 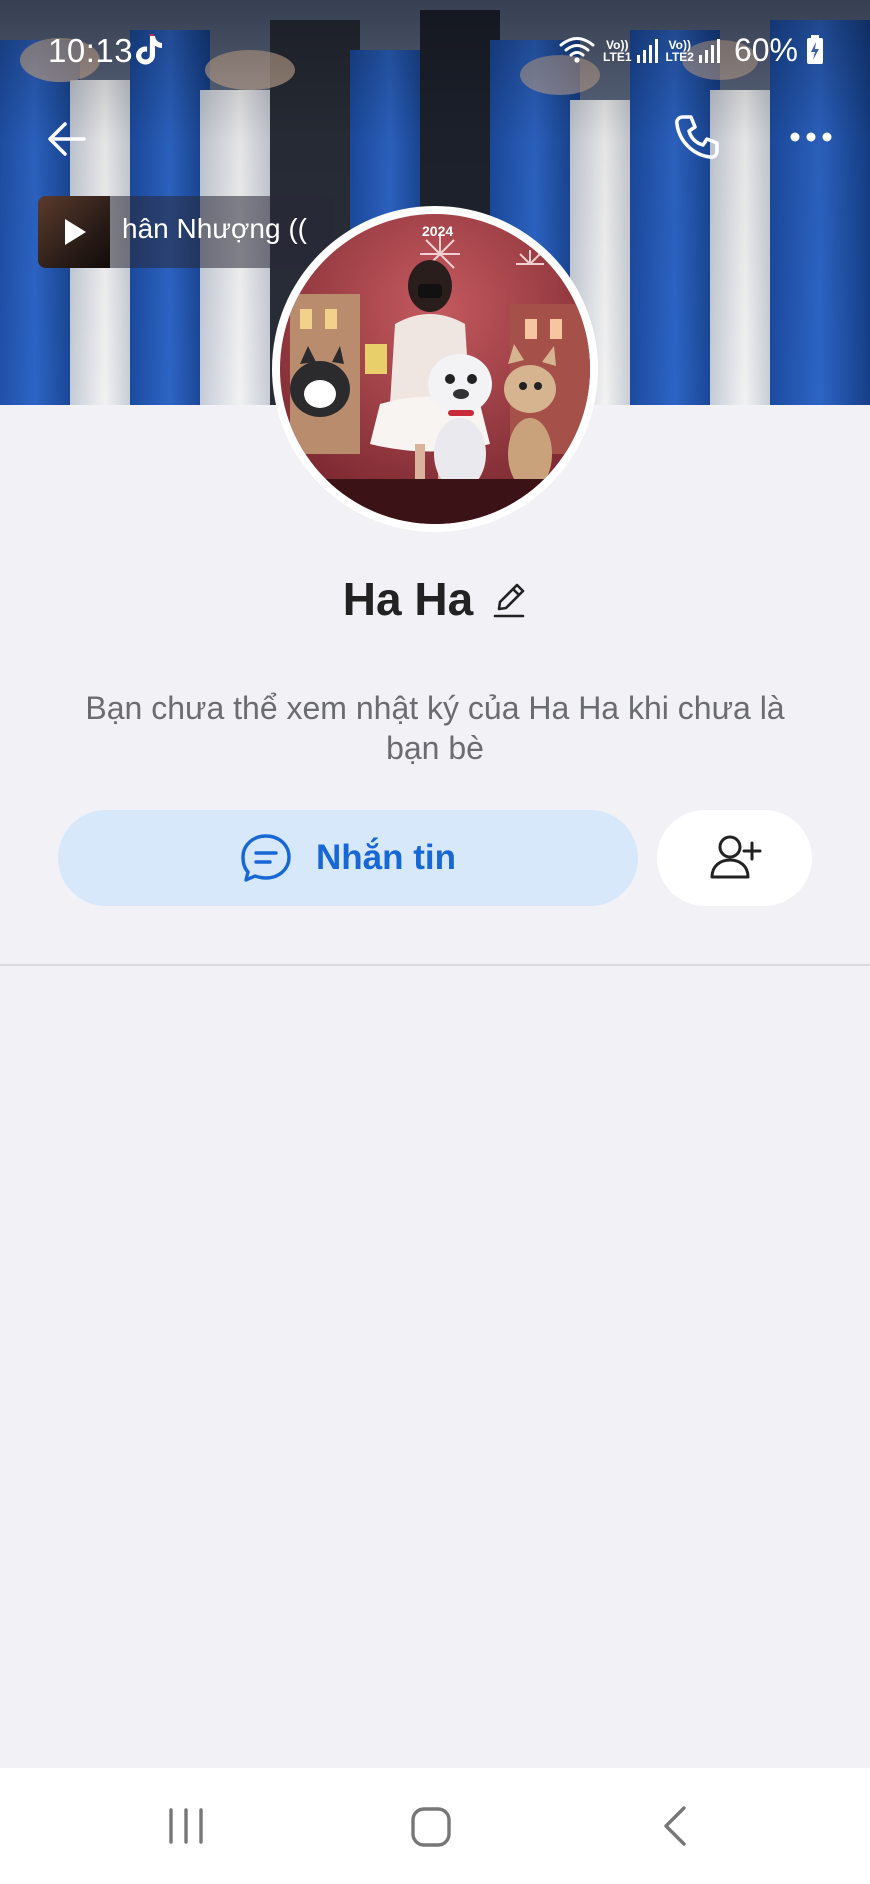 I want to click on more-horizontal-icon, so click(x=811, y=137).